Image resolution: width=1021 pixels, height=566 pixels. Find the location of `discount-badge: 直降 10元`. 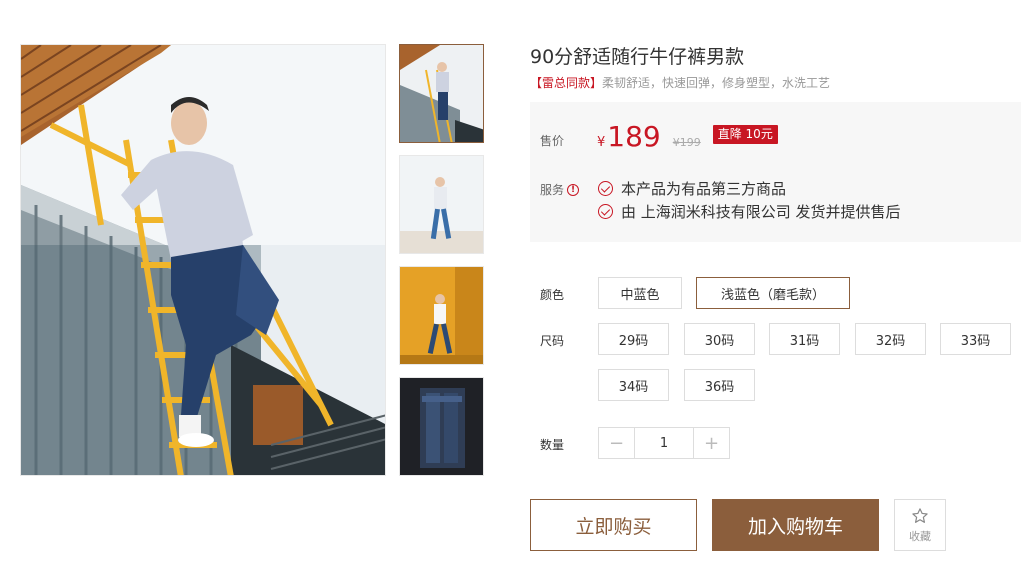

discount-badge: 直降 10元 is located at coordinates (745, 134).